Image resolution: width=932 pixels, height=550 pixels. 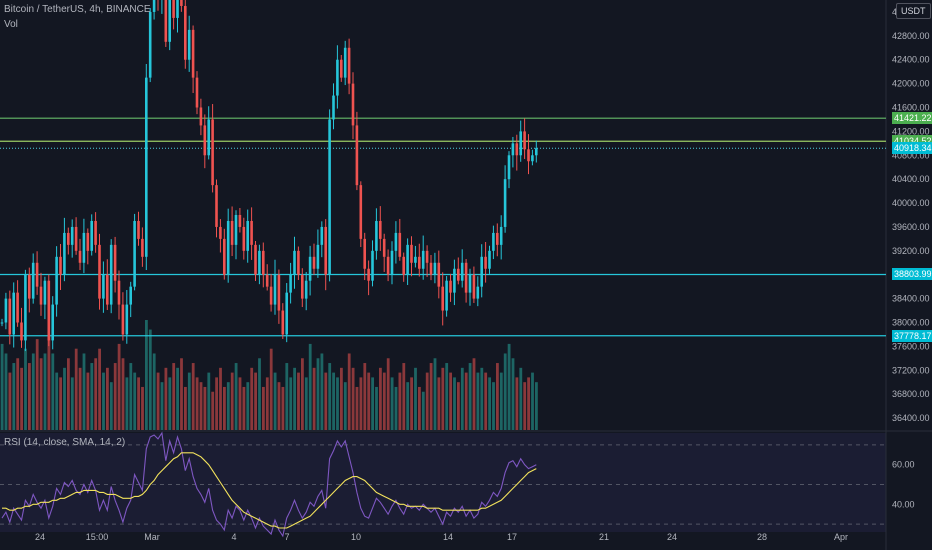 I want to click on volume-legend: Vol, so click(x=11, y=25).